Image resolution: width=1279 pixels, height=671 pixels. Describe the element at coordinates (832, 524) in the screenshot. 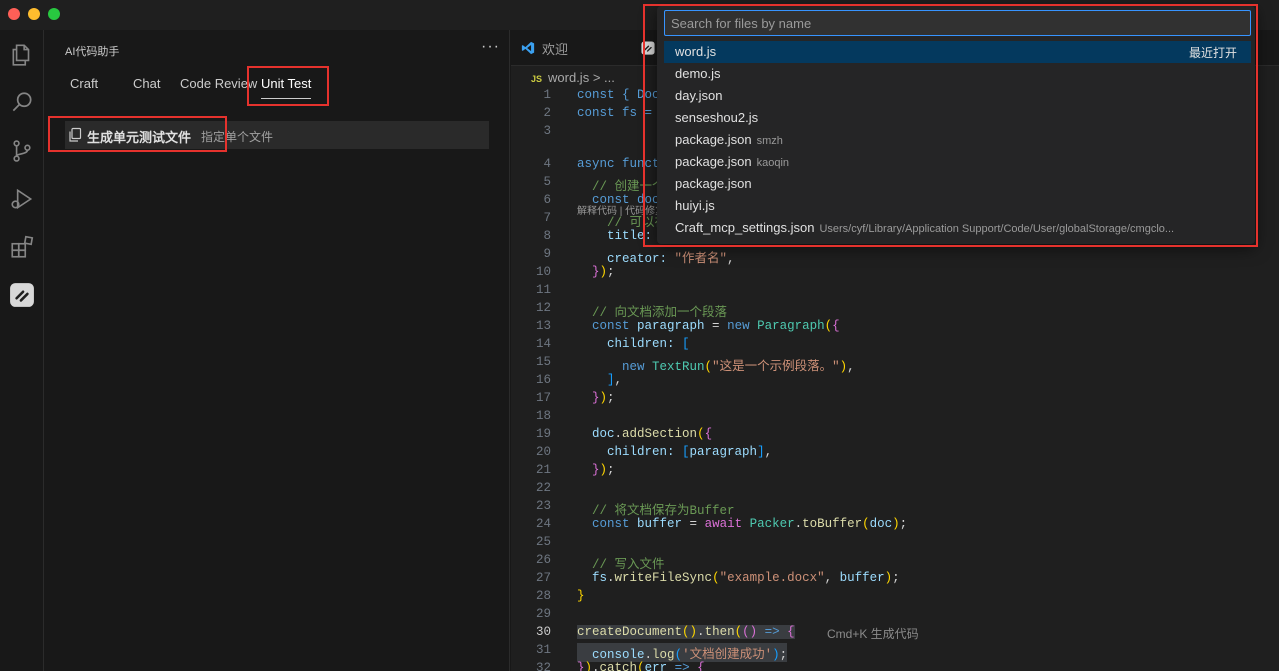

I see `code-token: toBuffer` at that location.